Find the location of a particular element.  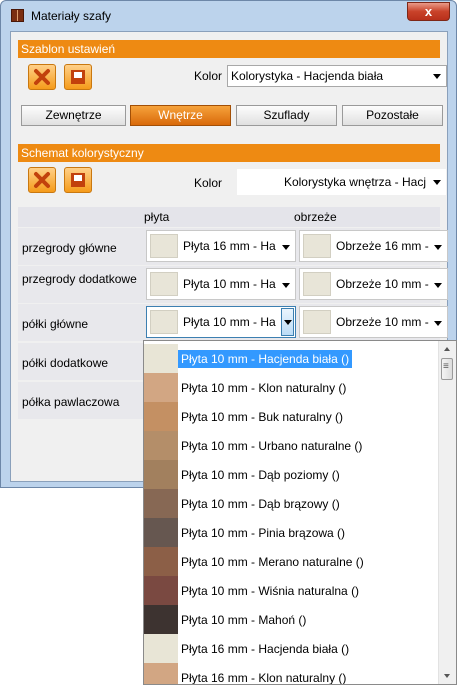

dropdown-item-label: Płyta 10 mm - Dąb brązowy () is located at coordinates (260, 504).